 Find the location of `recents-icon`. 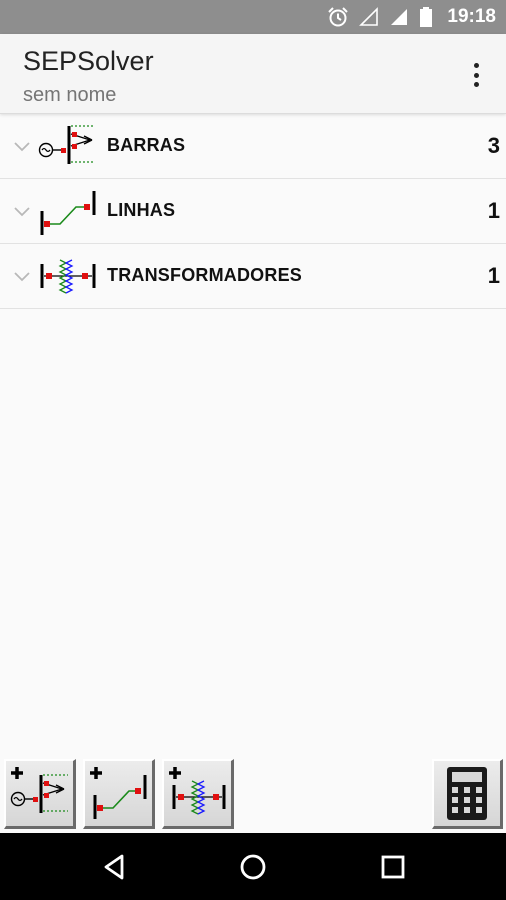

recents-icon is located at coordinates (393, 867).